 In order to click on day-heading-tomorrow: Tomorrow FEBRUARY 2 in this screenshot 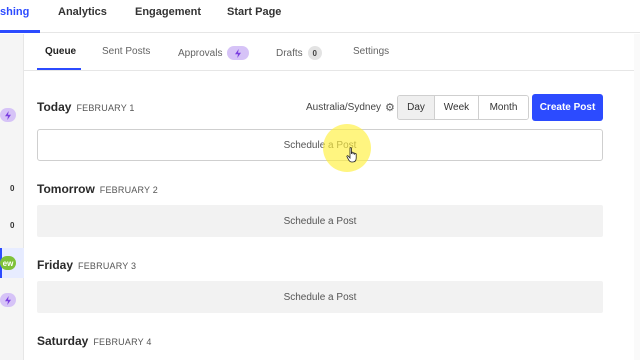, I will do `click(97, 189)`.